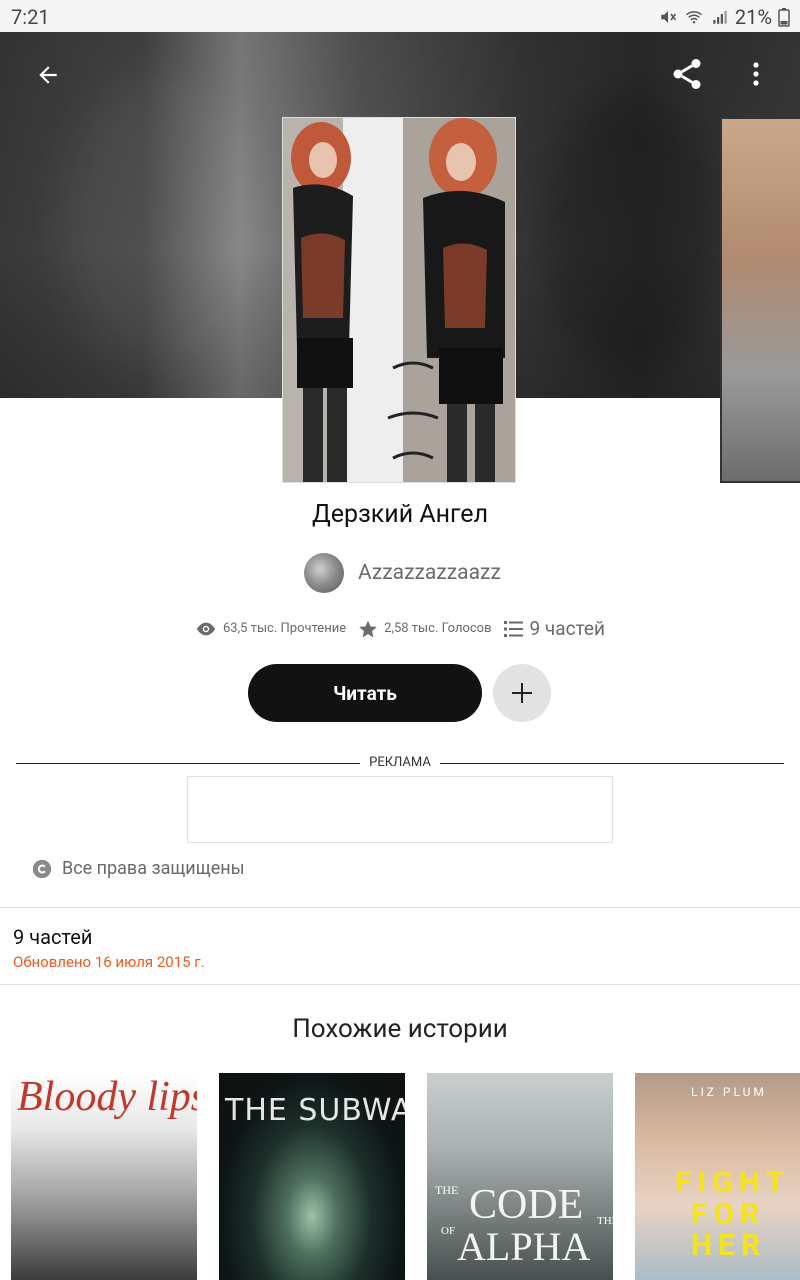 This screenshot has width=800, height=1280. I want to click on reads-stat: 63,5 тыс. Прочтение, so click(270, 629).